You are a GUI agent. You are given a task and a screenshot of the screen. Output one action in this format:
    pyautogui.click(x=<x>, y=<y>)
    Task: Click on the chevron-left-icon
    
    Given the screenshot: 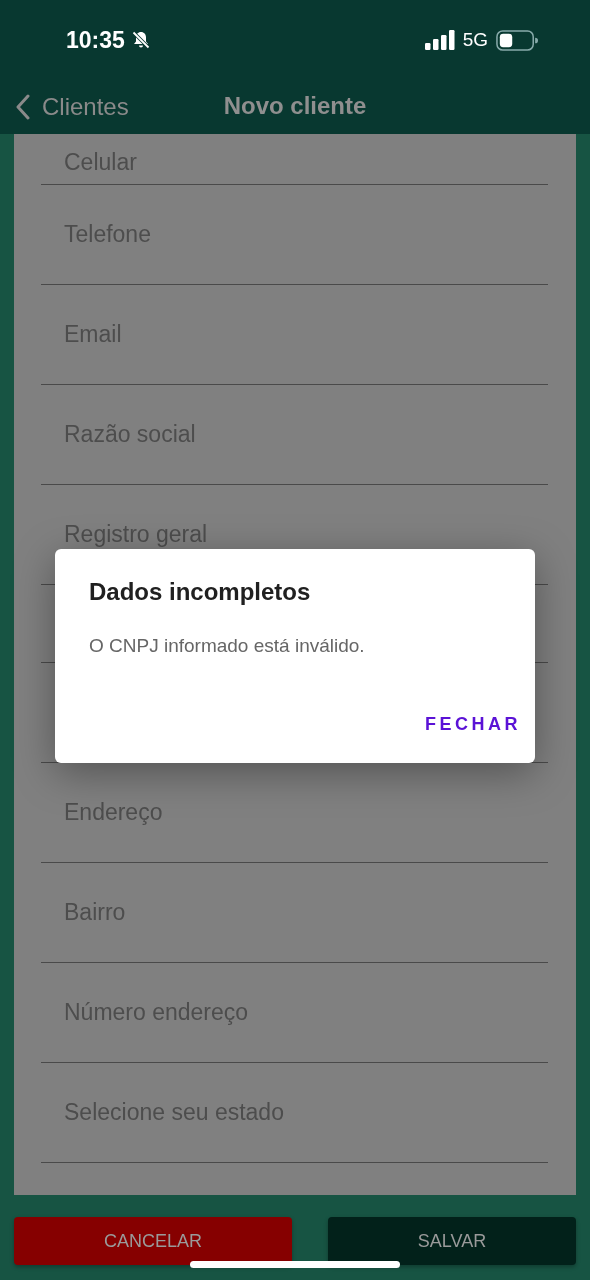 What is the action you would take?
    pyautogui.click(x=23, y=107)
    